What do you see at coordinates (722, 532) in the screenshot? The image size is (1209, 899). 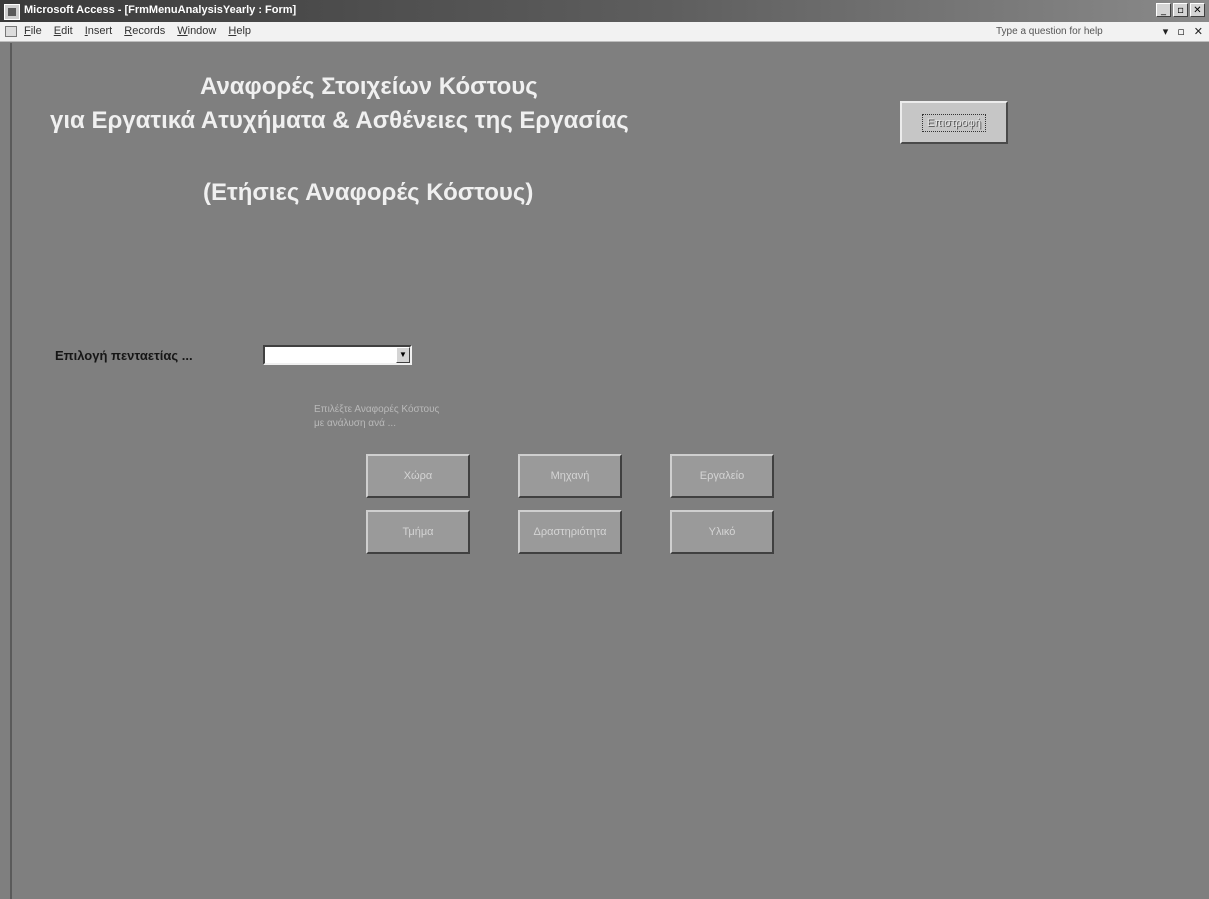 I see `material-button: Υλικό` at bounding box center [722, 532].